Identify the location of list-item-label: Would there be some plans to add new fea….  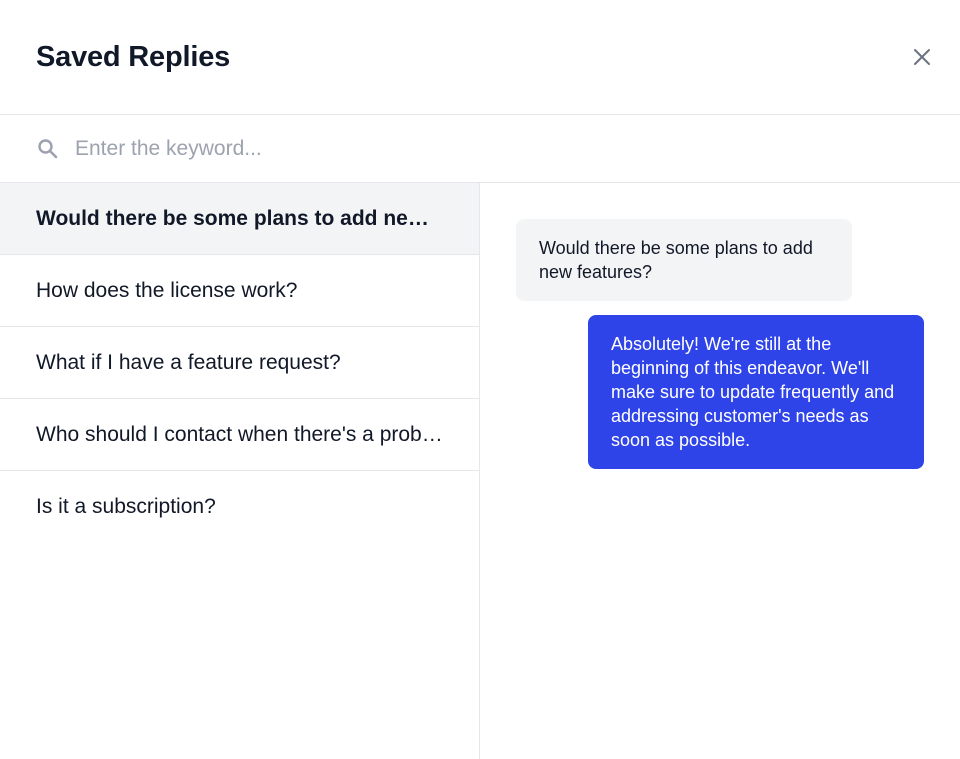
(239, 218).